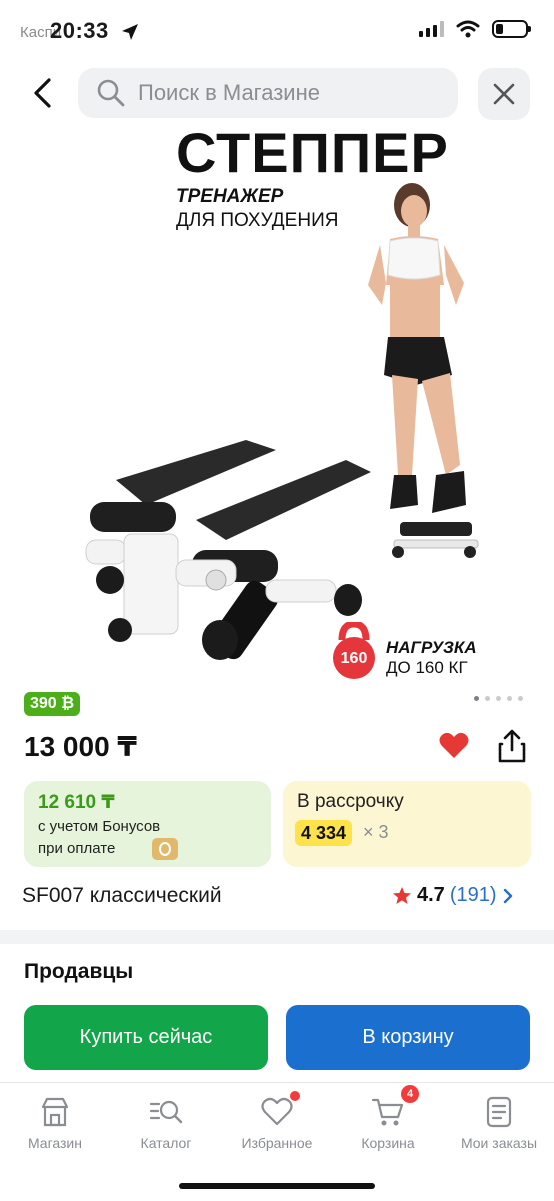  What do you see at coordinates (76, 802) in the screenshot?
I see `bonus-price: 12 610 ₸` at bounding box center [76, 802].